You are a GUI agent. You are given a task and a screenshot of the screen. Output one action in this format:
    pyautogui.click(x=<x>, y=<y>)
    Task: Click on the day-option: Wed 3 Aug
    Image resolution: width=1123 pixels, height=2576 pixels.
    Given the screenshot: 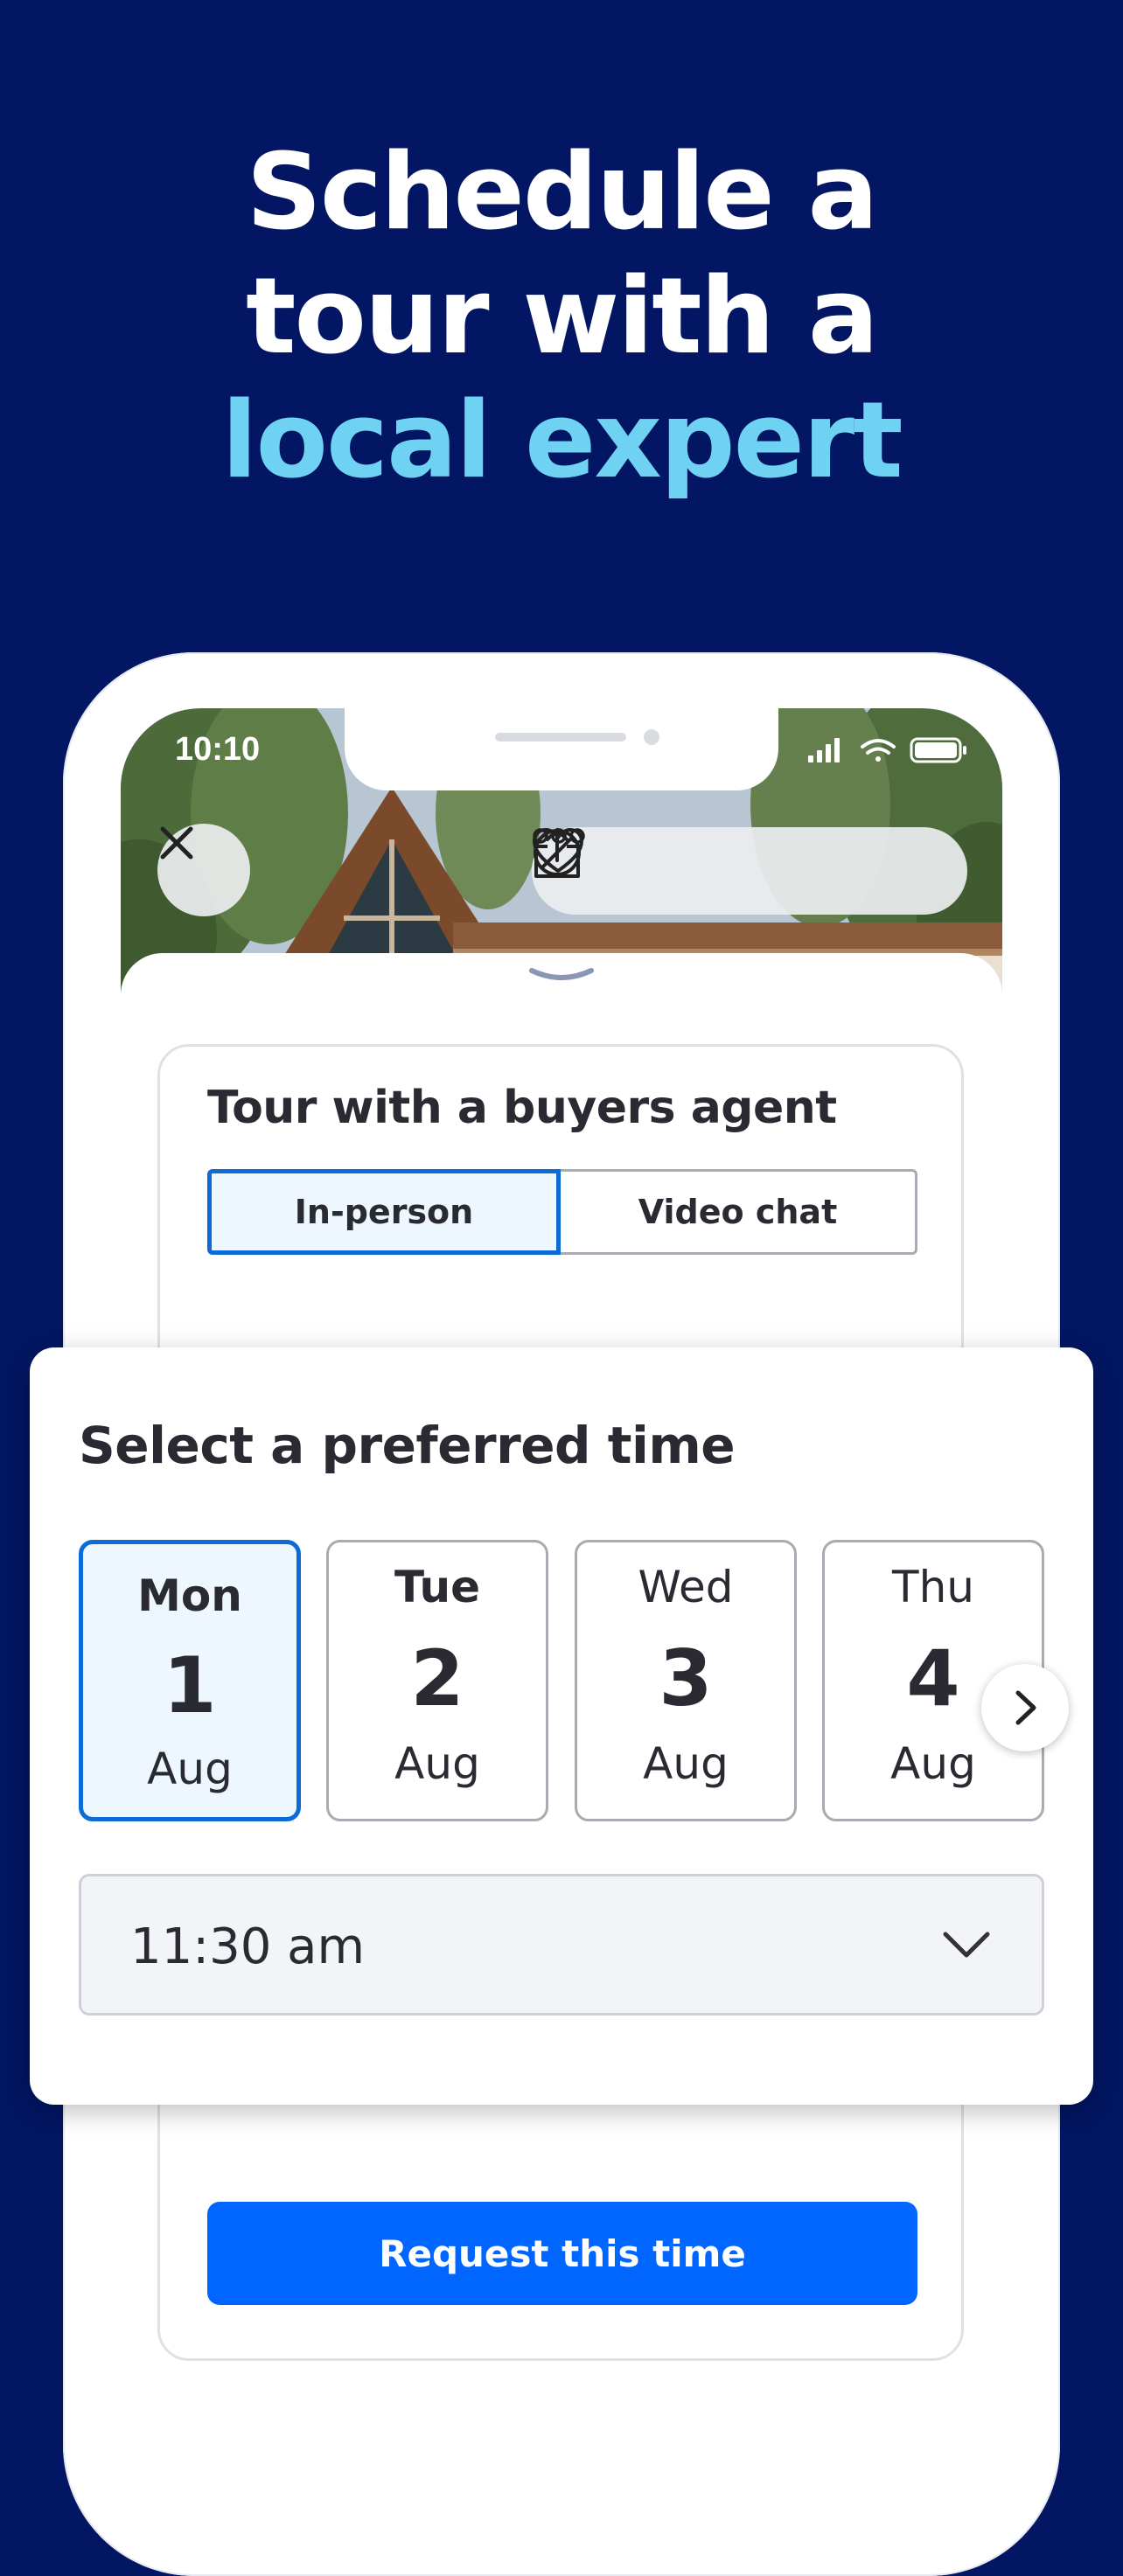 What is the action you would take?
    pyautogui.click(x=686, y=1680)
    